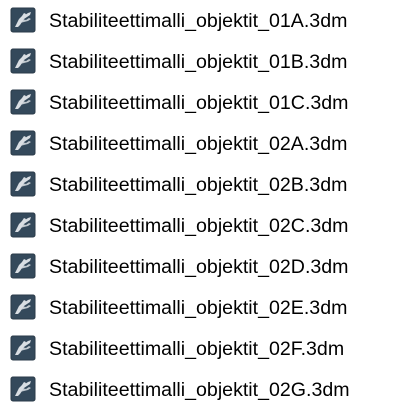 The height and width of the screenshot is (414, 417). What do you see at coordinates (199, 226) in the screenshot?
I see `file-name-label: Stabiliteettimalli_objektit_02C.3dm` at bounding box center [199, 226].